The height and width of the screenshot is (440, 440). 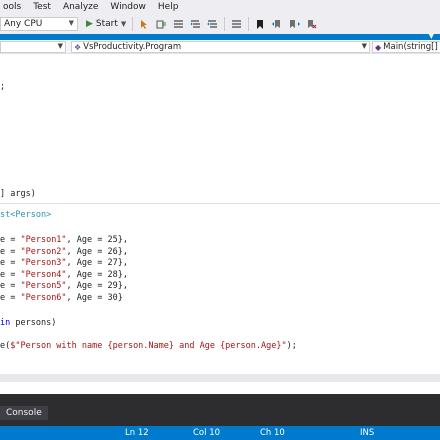 I want to click on tab-console: Console, so click(x=24, y=413).